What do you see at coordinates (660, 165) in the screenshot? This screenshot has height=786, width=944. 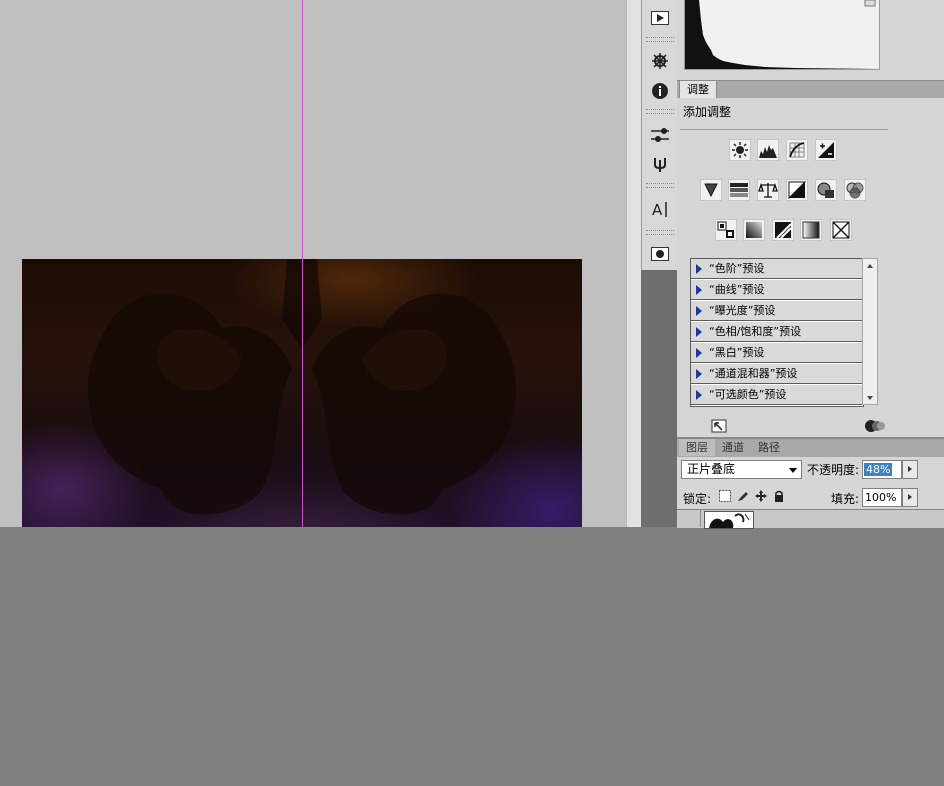 I see `clone-source-icon` at bounding box center [660, 165].